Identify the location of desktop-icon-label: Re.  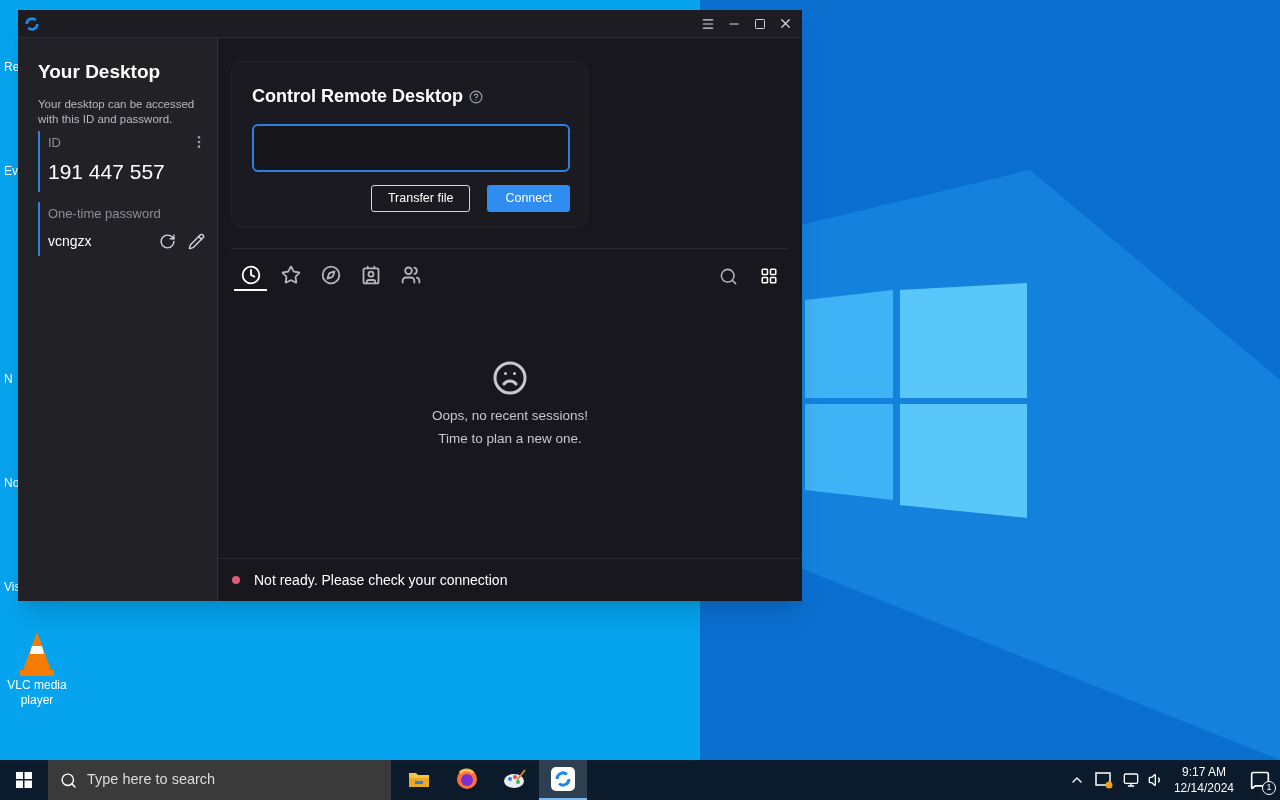
(12, 67).